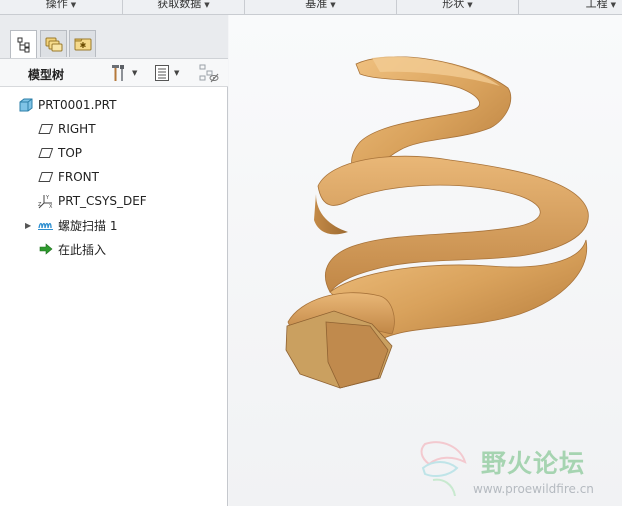  Describe the element at coordinates (51, 206) in the screenshot. I see `svg-text: X` at that location.